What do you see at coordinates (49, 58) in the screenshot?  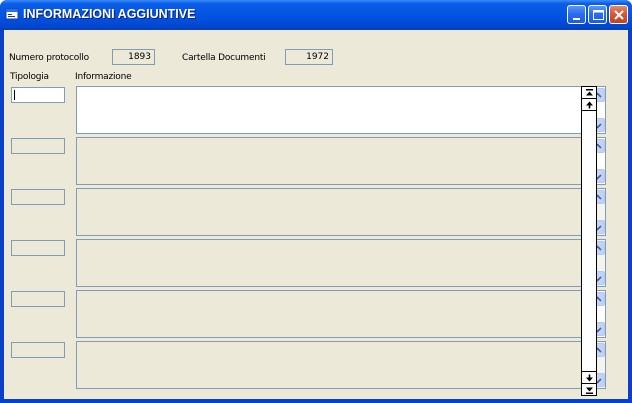 I see `protocol-number-label: Numero protocollo` at bounding box center [49, 58].